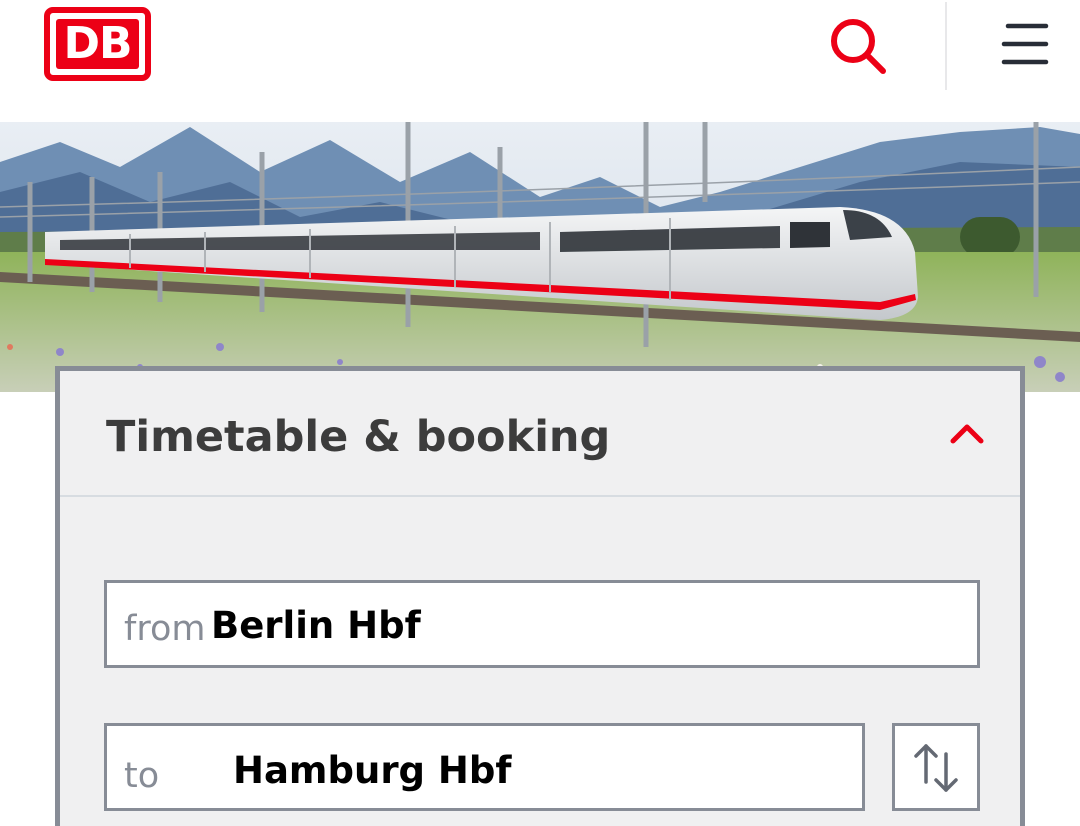 The width and height of the screenshot is (1080, 826). Describe the element at coordinates (540, 61) in the screenshot. I see `site-header: DB` at that location.